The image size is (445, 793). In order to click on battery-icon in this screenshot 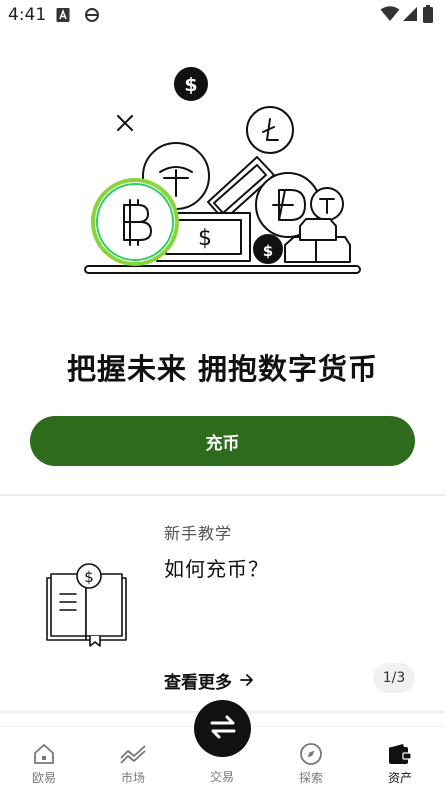, I will do `click(428, 16)`.